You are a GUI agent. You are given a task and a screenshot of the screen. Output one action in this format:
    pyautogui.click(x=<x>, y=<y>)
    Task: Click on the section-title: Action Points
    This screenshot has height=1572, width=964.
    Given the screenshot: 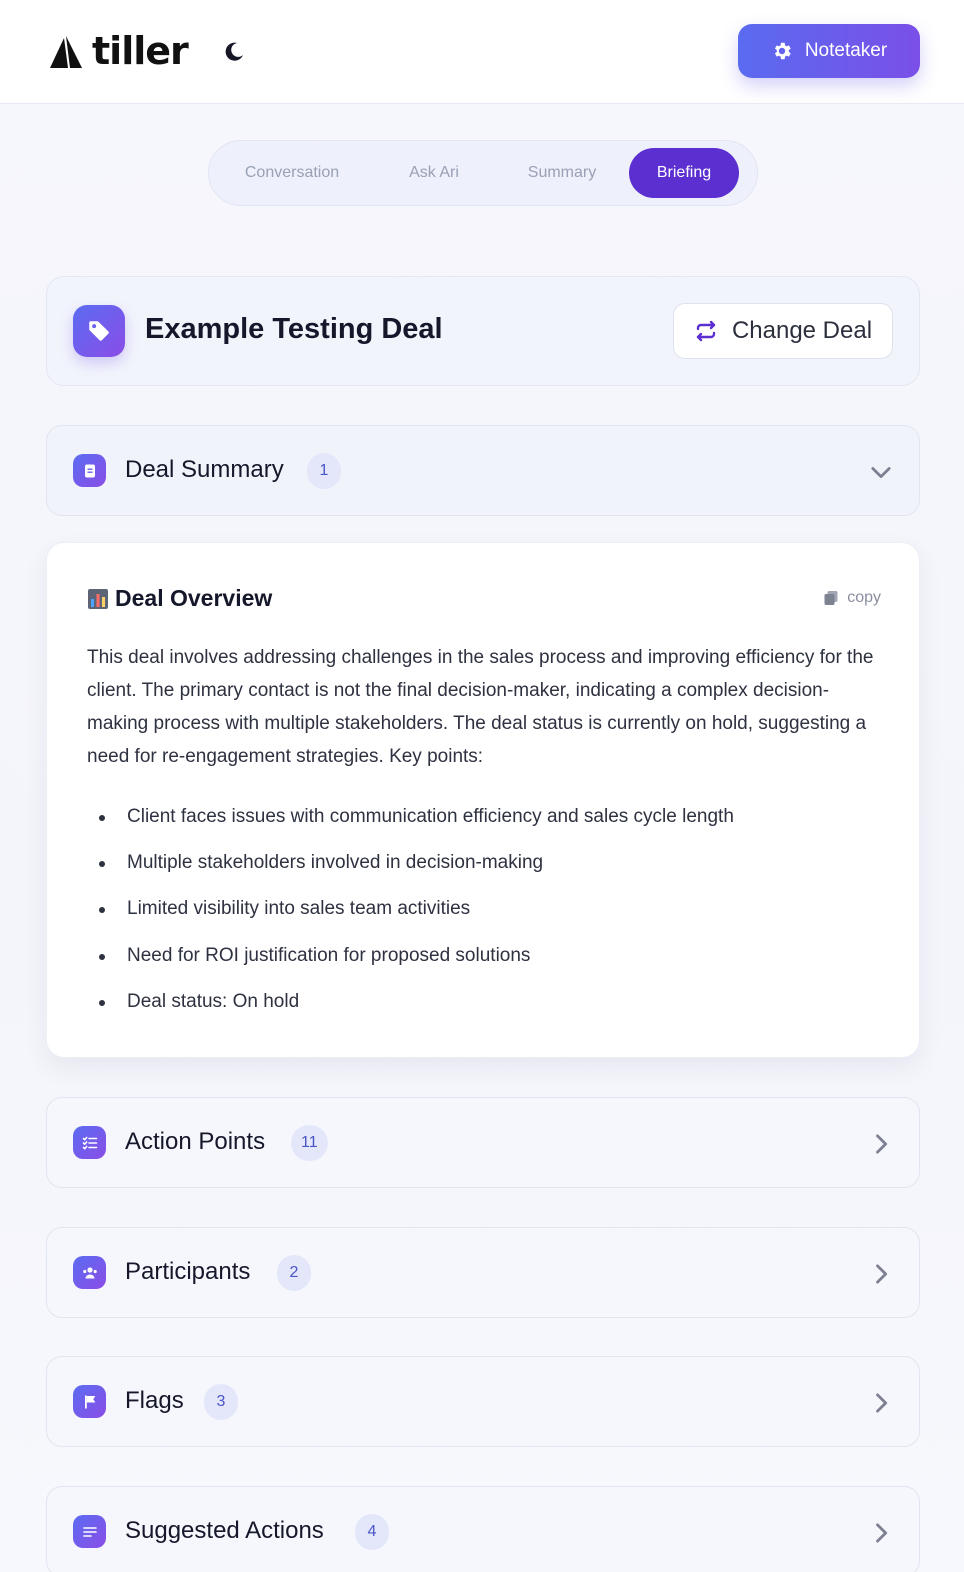 What is the action you would take?
    pyautogui.click(x=195, y=1141)
    